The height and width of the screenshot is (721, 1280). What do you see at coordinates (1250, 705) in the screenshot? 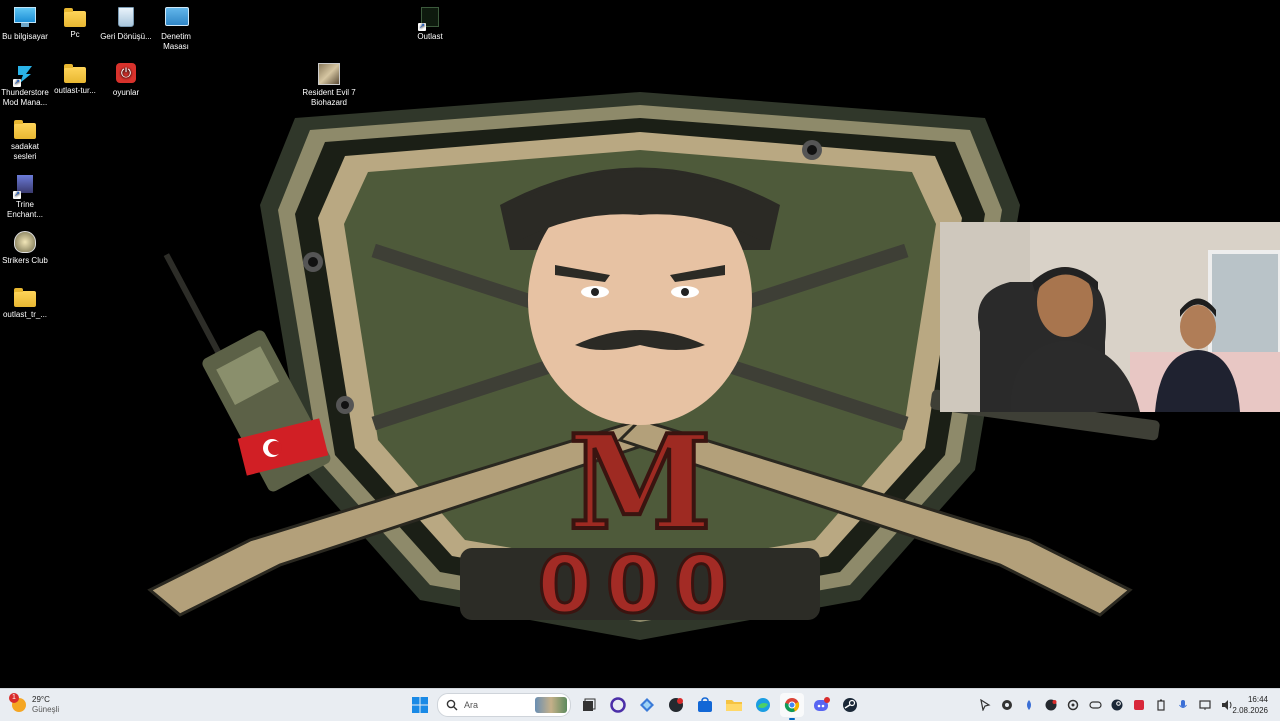
I see `taskbar-clock: 16:44 2.08.2026` at bounding box center [1250, 705].